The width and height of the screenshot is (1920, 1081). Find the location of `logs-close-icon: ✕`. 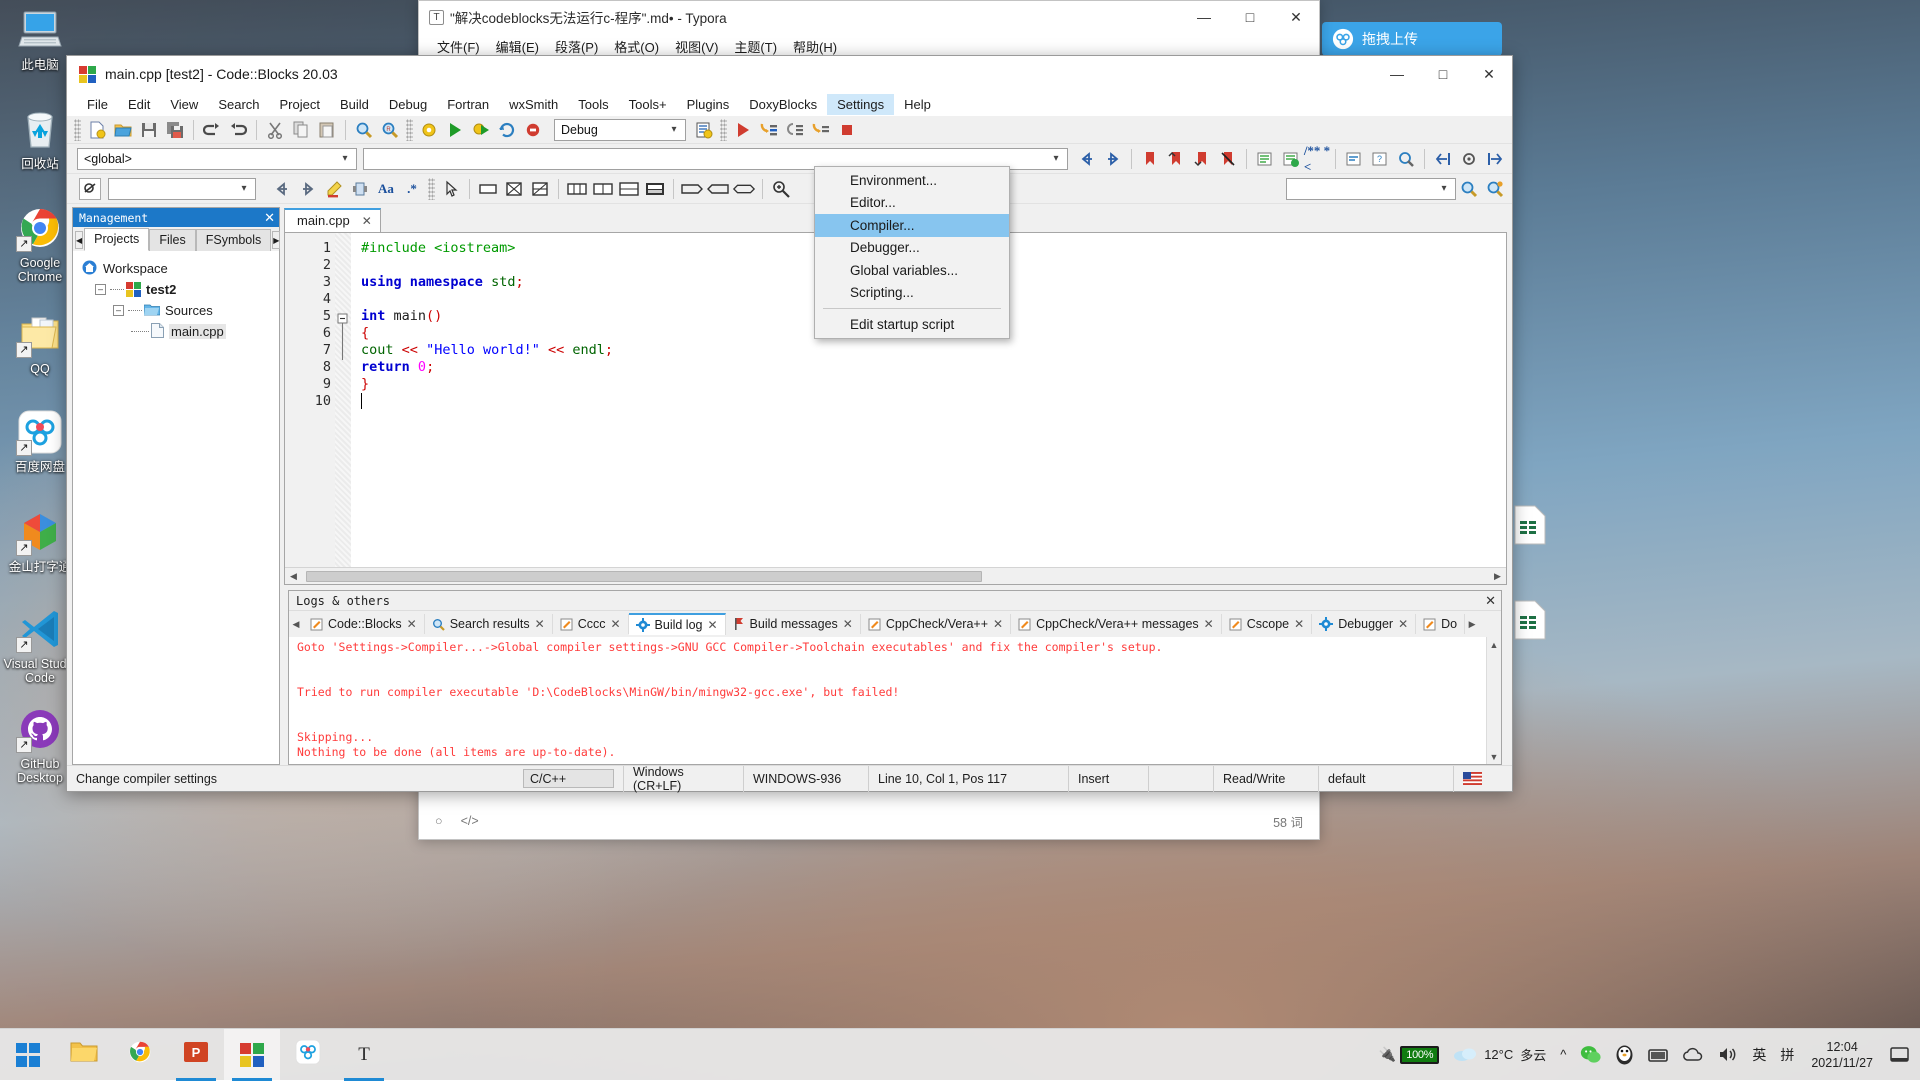

logs-close-icon: ✕ is located at coordinates (1490, 601).